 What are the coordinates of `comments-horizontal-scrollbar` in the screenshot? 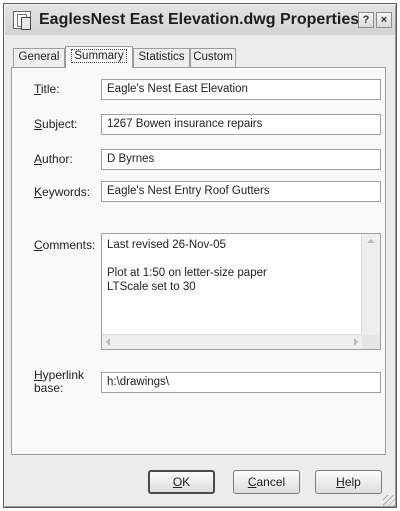 It's located at (232, 341).